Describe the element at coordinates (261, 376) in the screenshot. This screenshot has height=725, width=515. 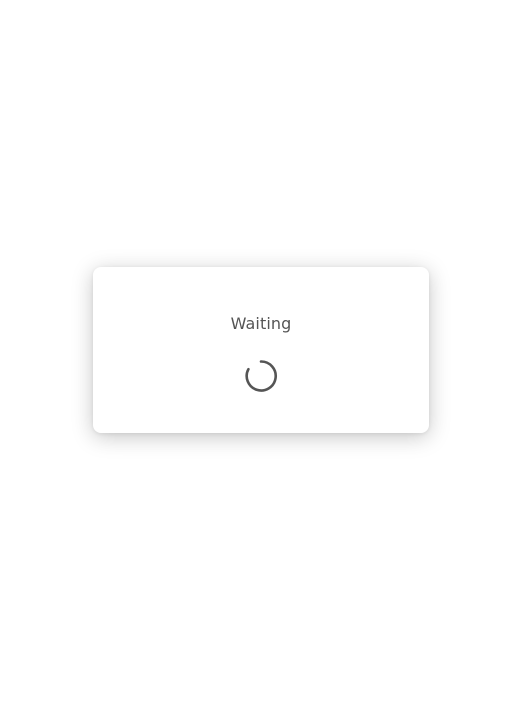
I see `loading-spinner-icon` at that location.